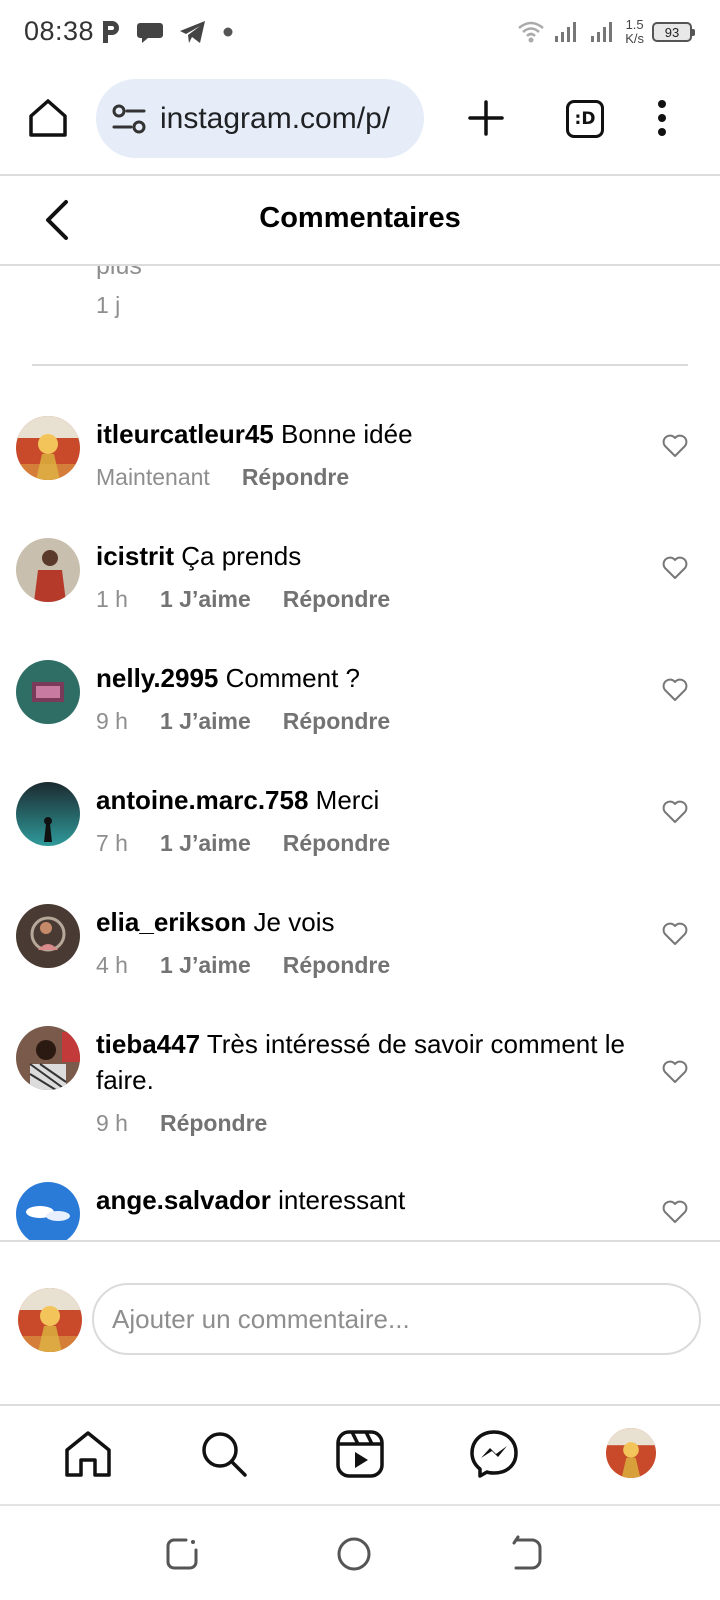 This screenshot has width=720, height=1600. I want to click on comment-time: 1 h, so click(112, 599).